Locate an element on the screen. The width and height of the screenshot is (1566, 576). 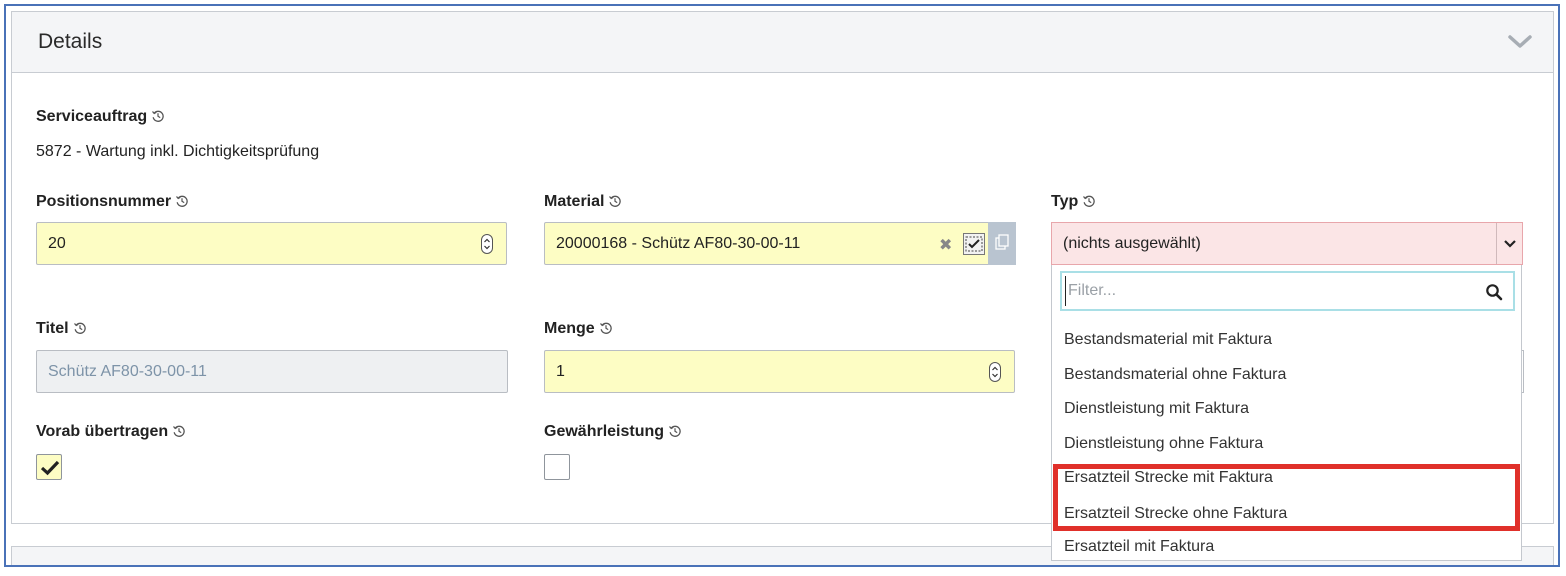
typ-label: Typ is located at coordinates (1073, 202).